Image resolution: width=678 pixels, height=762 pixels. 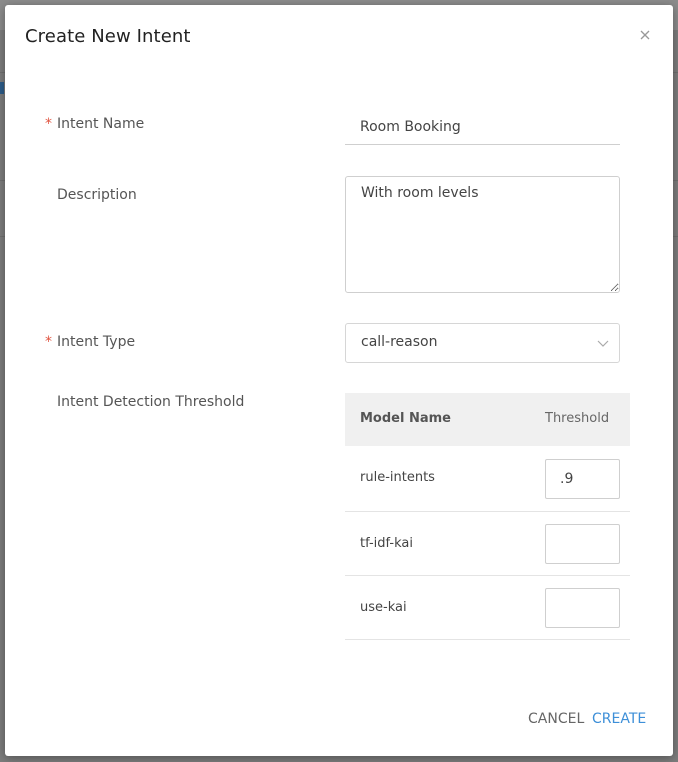 I want to click on chevron-down-icon, so click(x=603, y=343).